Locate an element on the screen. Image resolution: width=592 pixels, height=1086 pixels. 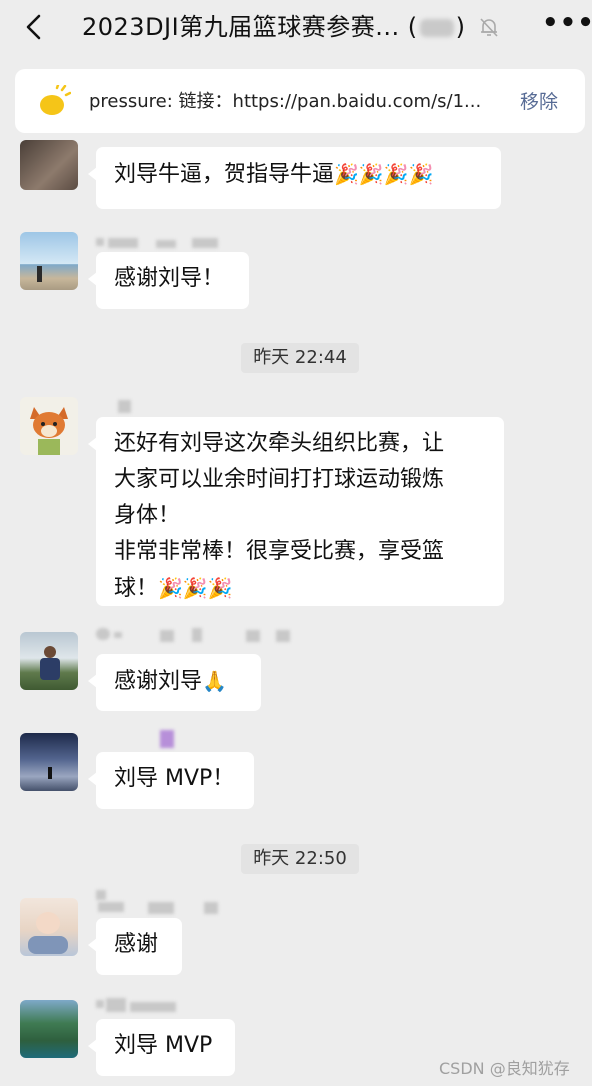
fox-avatar-icon is located at coordinates (49, 431).